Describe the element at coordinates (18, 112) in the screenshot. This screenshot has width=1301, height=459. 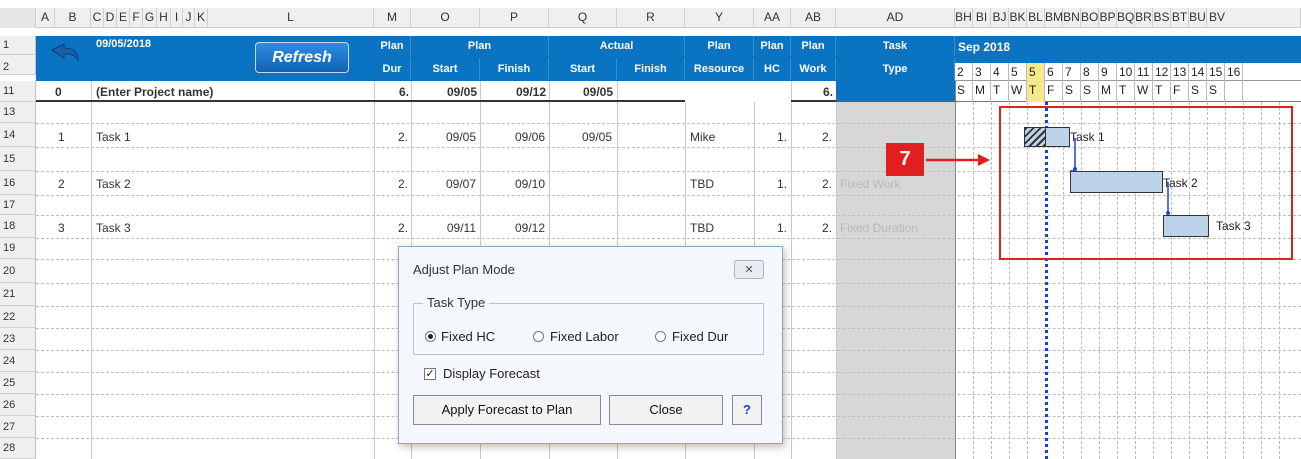
I see `row-header-13: 13` at that location.